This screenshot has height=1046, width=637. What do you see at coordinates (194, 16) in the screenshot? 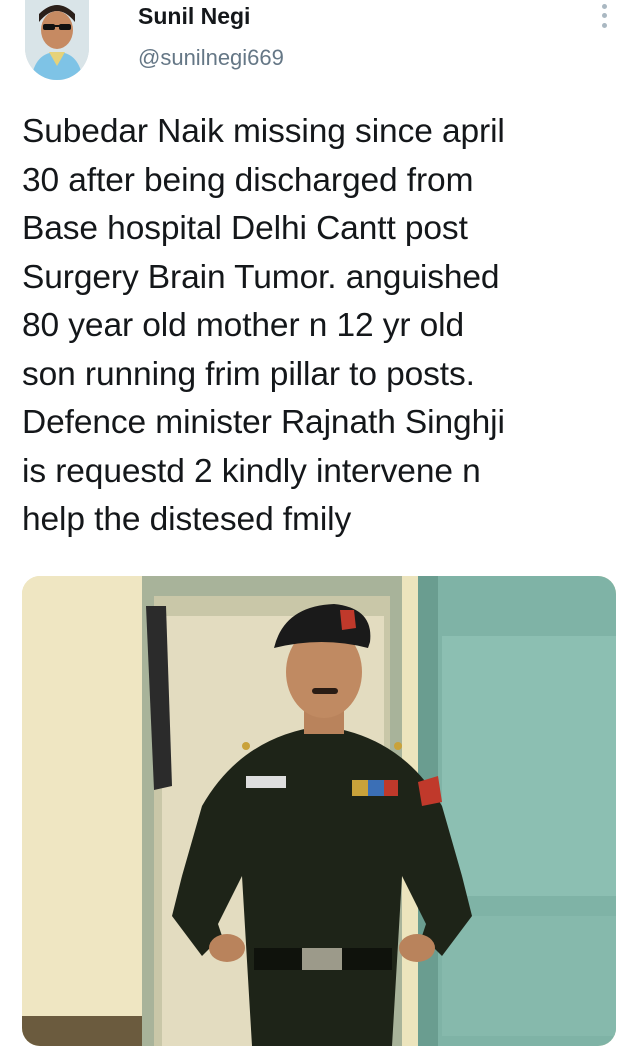
I see `display-name: Sunil Negi` at bounding box center [194, 16].